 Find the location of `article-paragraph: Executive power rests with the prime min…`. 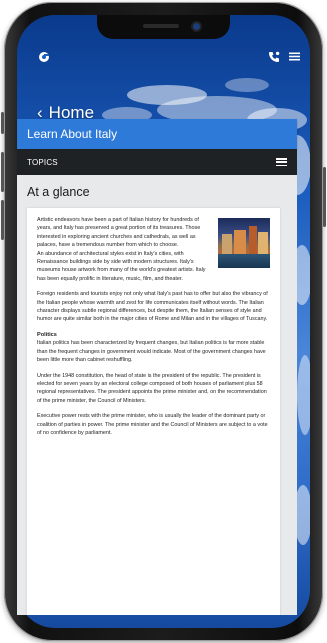

article-paragraph: Executive power rests with the prime min… is located at coordinates (152, 424).